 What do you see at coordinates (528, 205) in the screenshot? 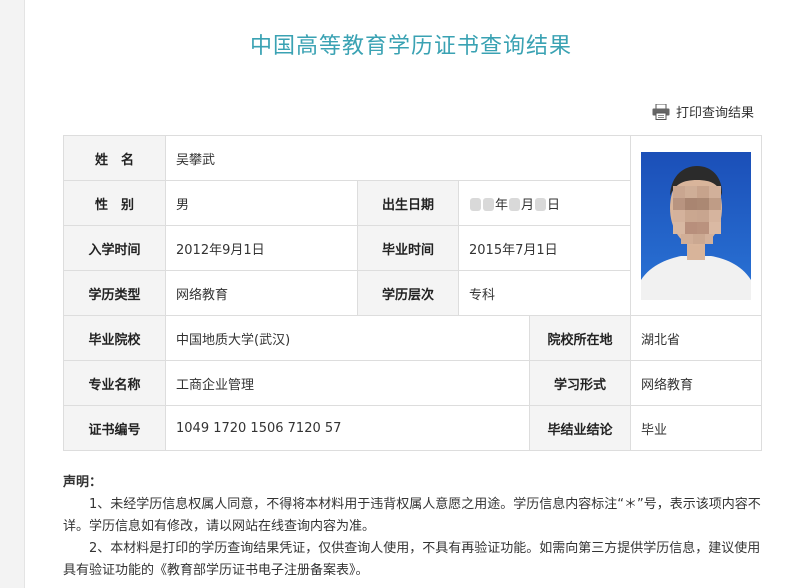
I see `birth-month-suffix: 月` at bounding box center [528, 205].